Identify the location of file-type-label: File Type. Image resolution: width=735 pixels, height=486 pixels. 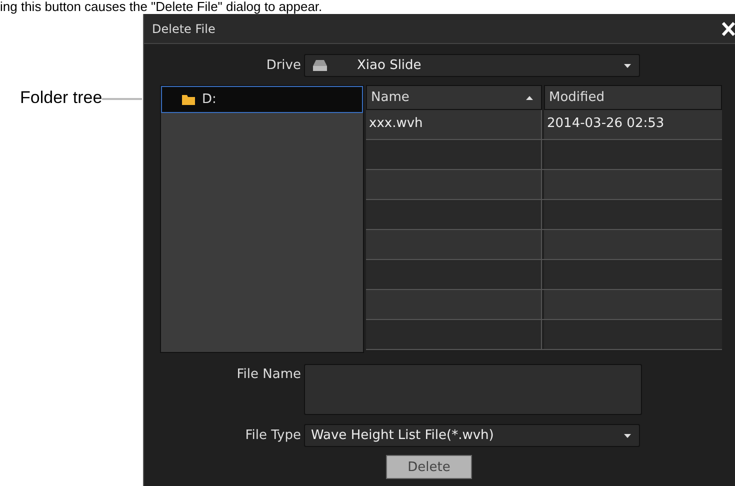
(273, 435).